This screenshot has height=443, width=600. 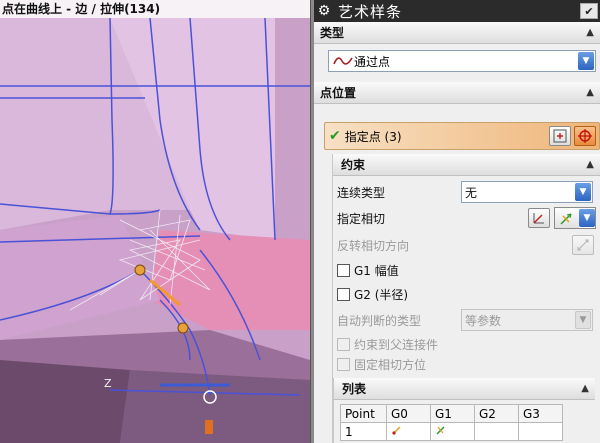 I want to click on fix-tangent-checkbox, so click(x=343, y=364).